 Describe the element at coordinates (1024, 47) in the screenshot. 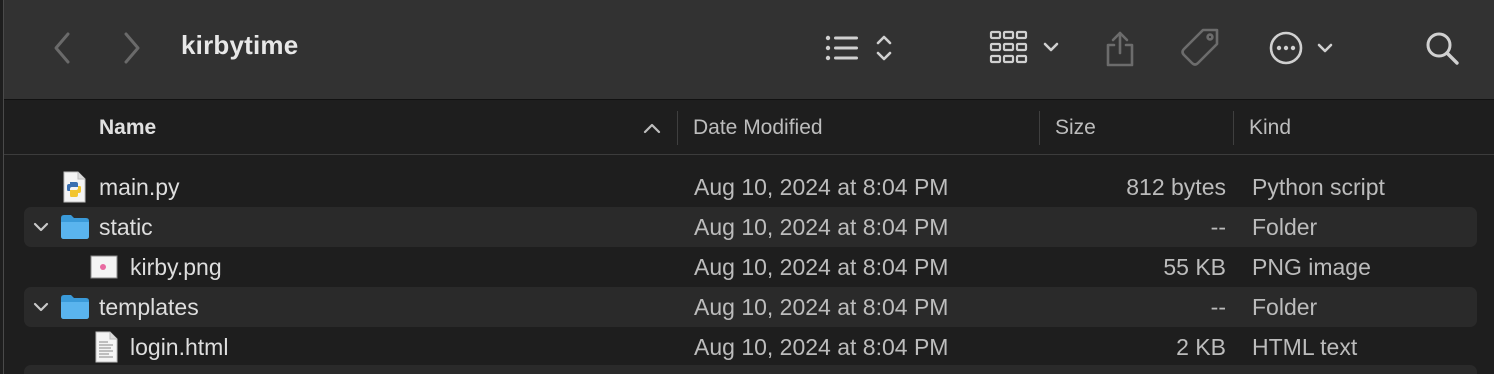

I see `grid-view-icon` at that location.